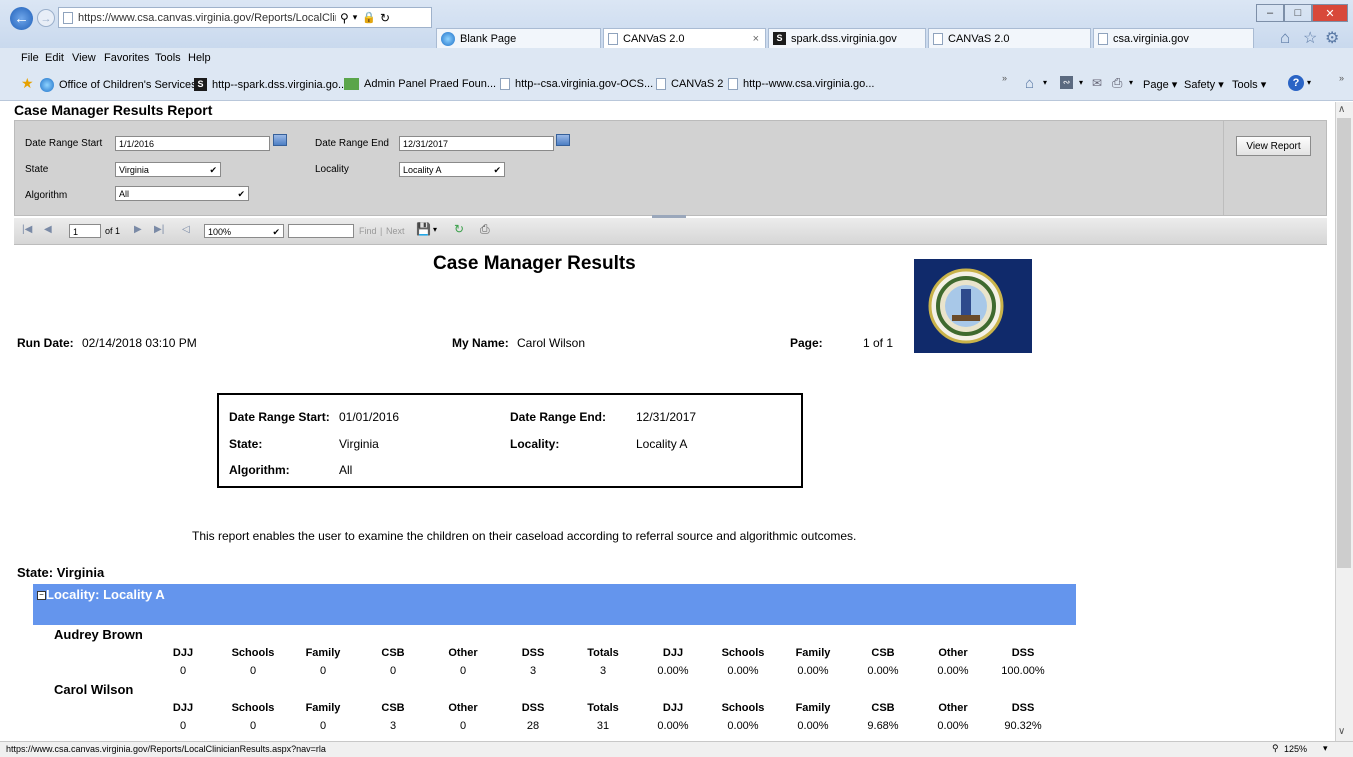 Image resolution: width=1353 pixels, height=757 pixels. I want to click on tab-spark: Sspark.dss.virginia.gov, so click(847, 38).